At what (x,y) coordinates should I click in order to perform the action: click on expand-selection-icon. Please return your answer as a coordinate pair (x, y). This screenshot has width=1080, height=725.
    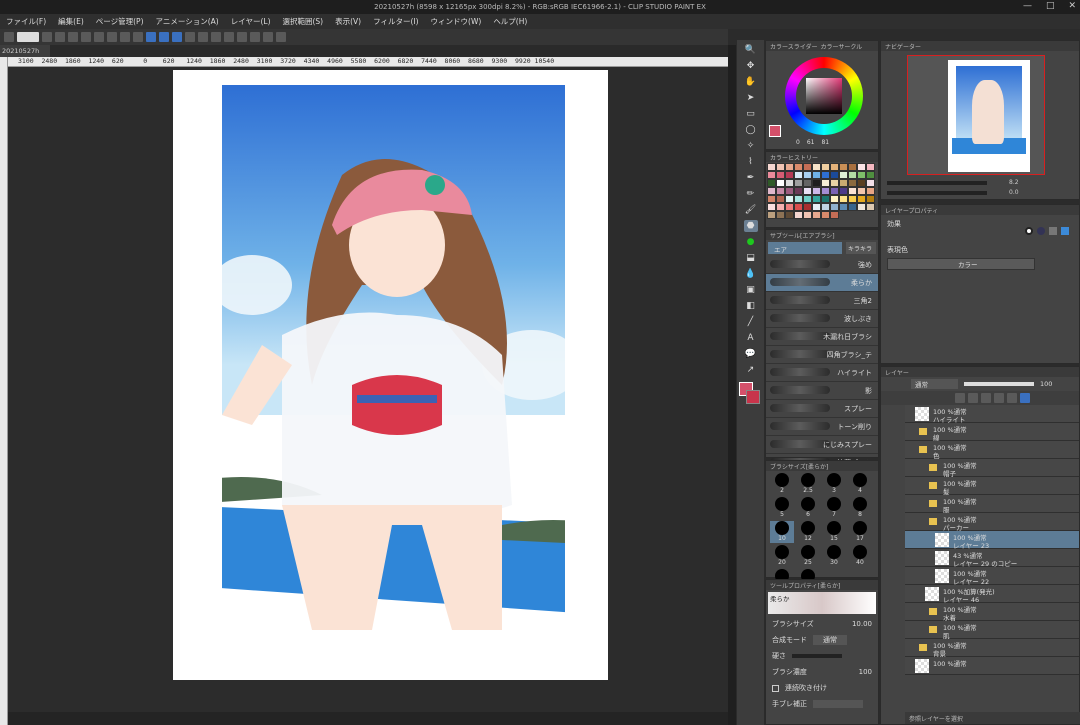
    Looking at the image, I should click on (255, 37).